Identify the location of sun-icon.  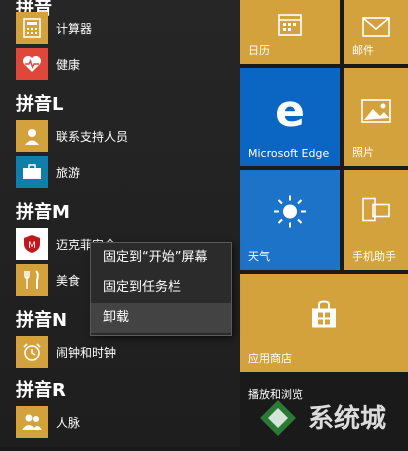
(290, 215).